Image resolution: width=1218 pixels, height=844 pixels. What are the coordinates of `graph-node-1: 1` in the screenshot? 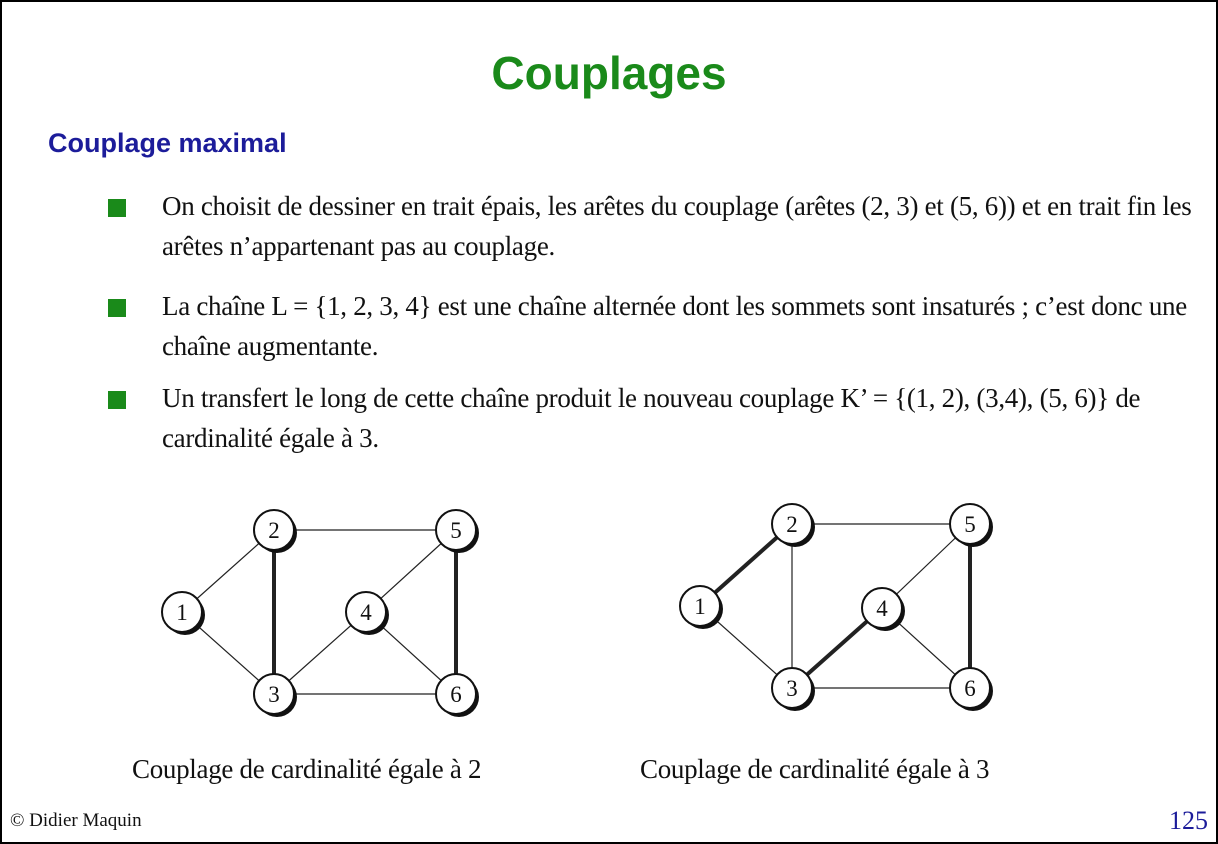 It's located at (183, 613).